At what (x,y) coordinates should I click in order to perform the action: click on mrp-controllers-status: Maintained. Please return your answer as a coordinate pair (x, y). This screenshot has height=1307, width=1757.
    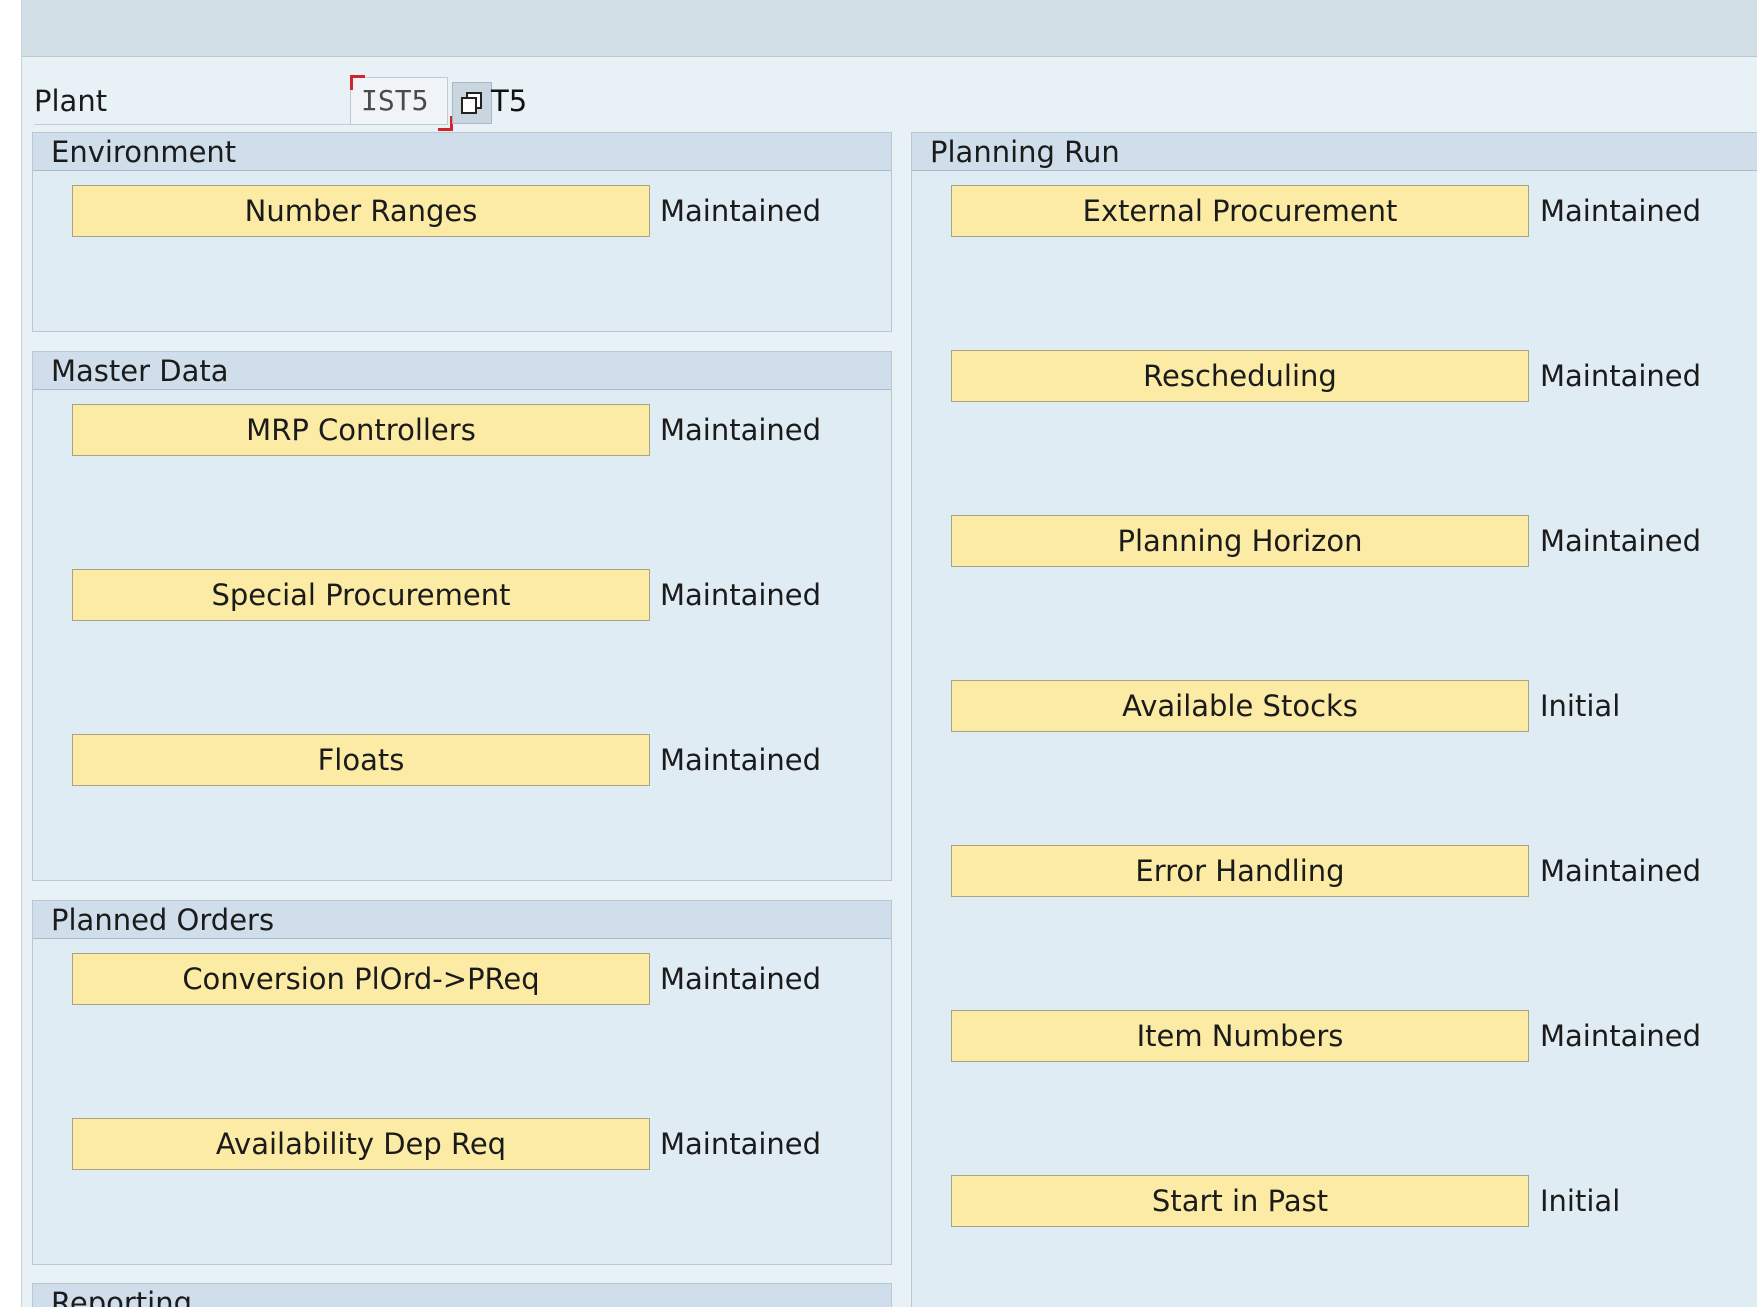
    Looking at the image, I should click on (741, 430).